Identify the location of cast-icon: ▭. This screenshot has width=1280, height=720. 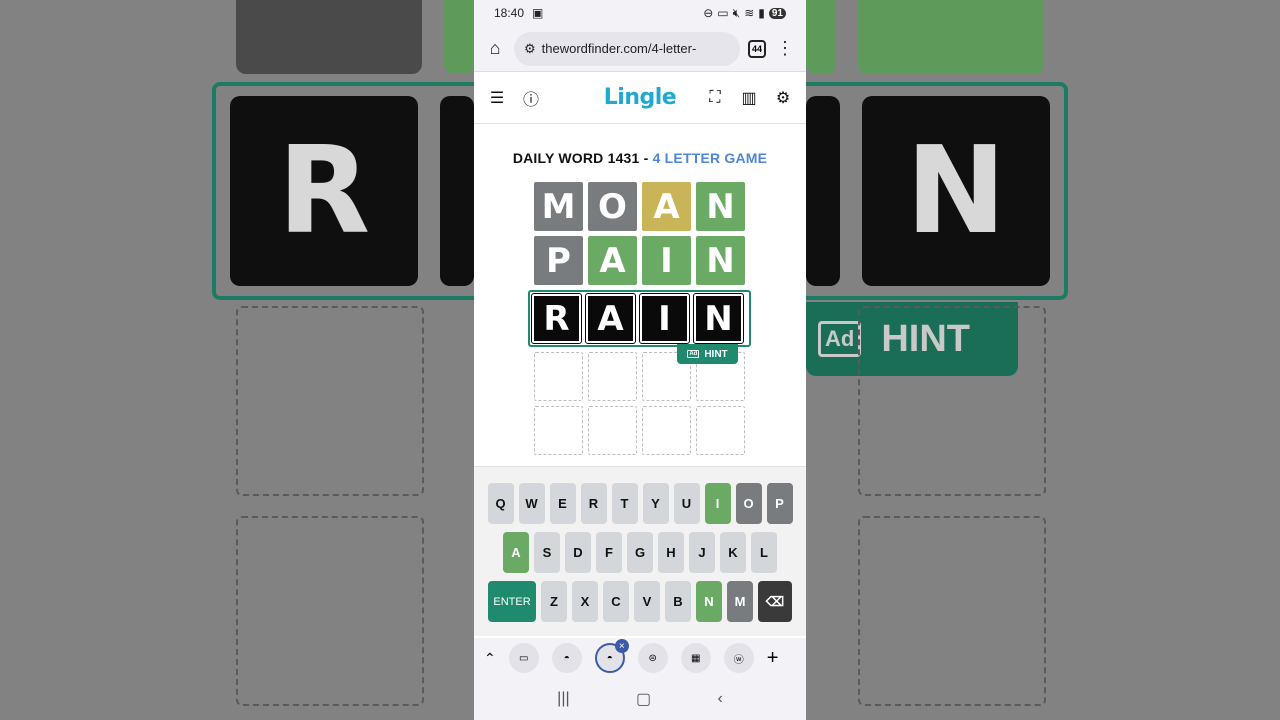
(723, 13).